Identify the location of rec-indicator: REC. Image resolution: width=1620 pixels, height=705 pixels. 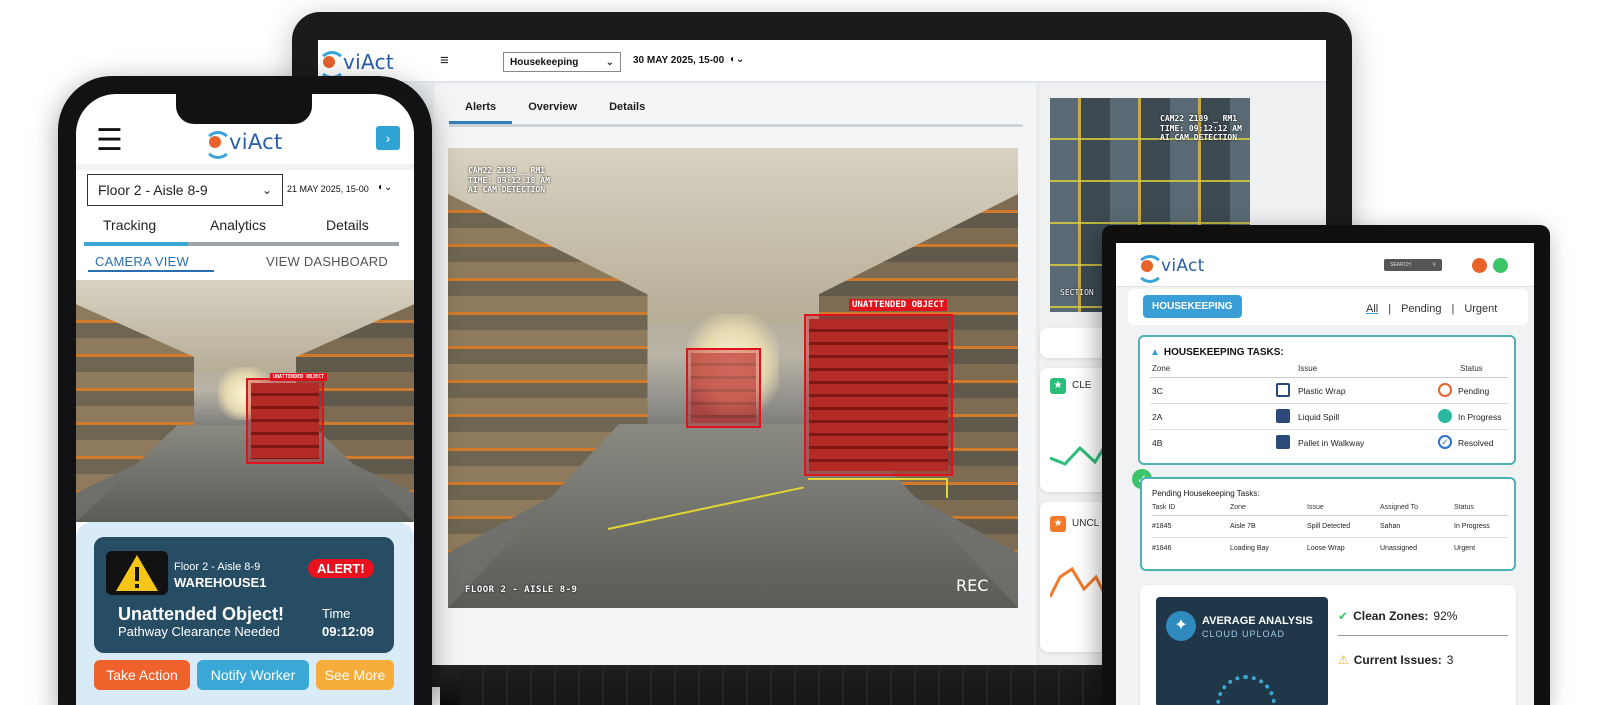
(972, 585).